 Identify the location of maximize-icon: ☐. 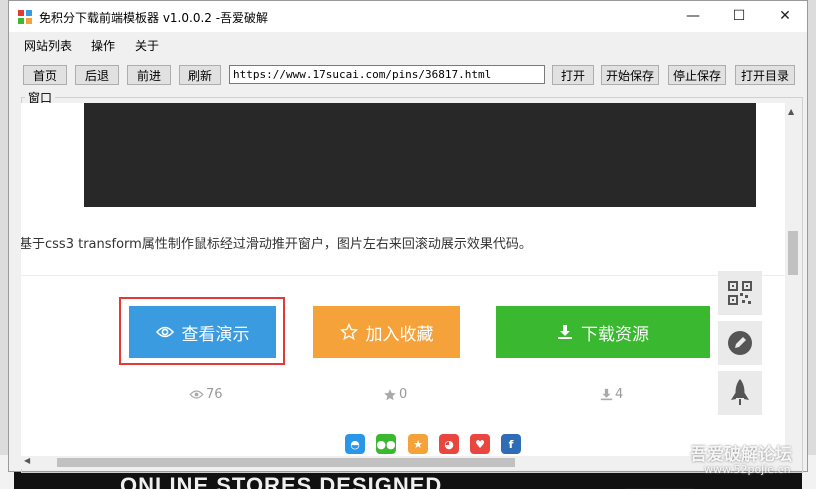
(739, 16).